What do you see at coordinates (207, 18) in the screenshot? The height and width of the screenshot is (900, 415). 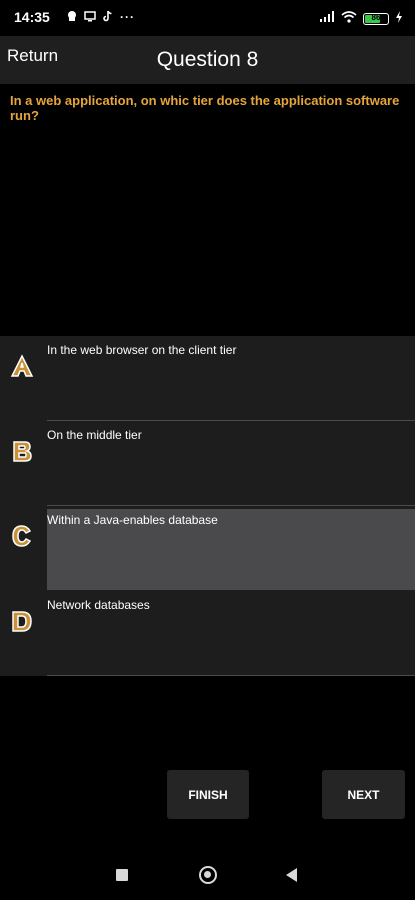 I see `status-bar: 14:35 ··· 86` at bounding box center [207, 18].